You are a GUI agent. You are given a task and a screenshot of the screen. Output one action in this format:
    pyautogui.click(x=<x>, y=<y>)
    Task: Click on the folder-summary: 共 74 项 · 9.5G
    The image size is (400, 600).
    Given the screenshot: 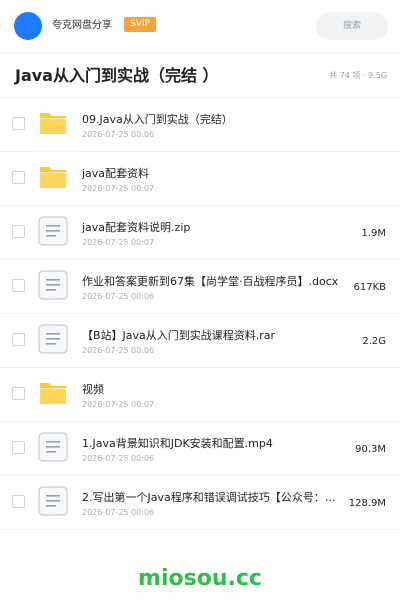 What is the action you would take?
    pyautogui.click(x=358, y=76)
    